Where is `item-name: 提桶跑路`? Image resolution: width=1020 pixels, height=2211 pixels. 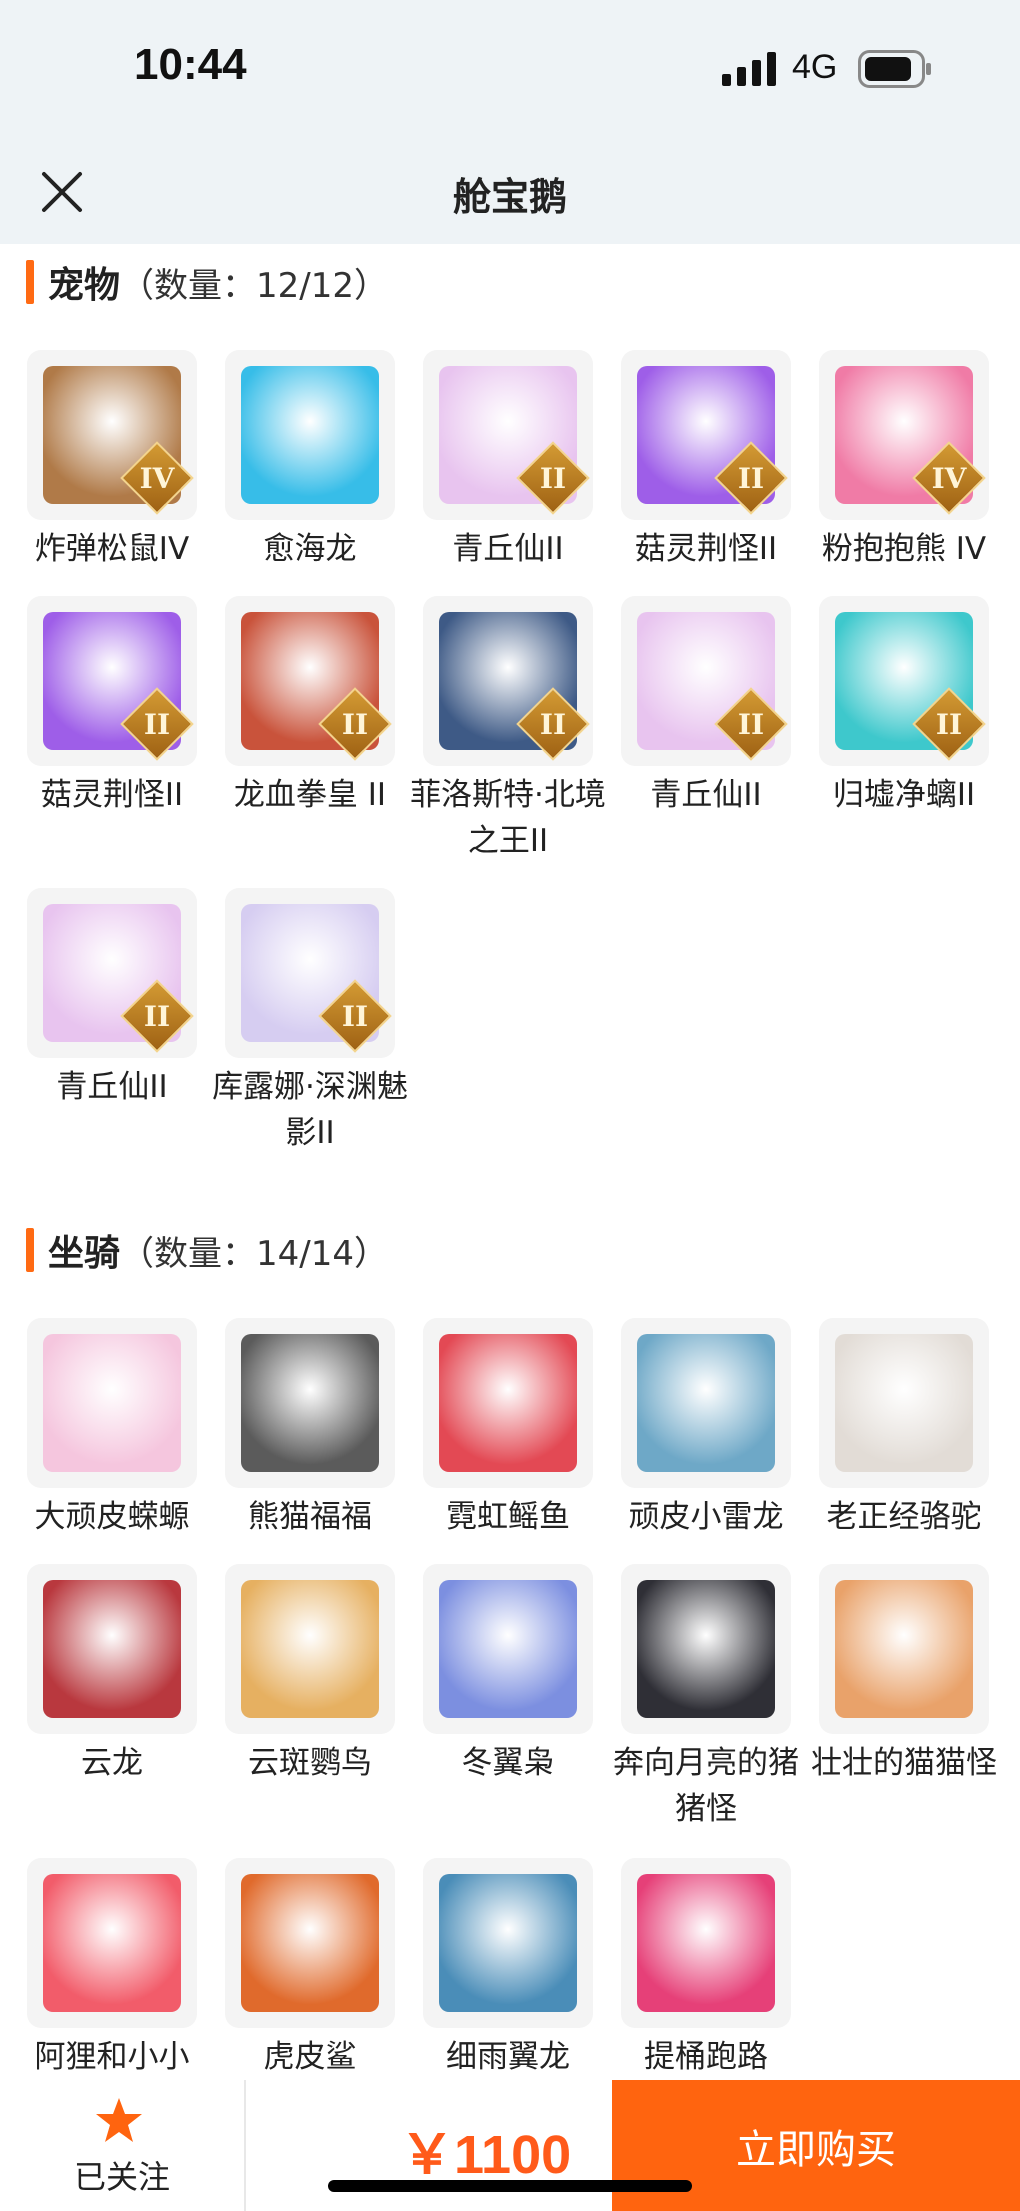
item-name: 提桶跑路 is located at coordinates (706, 2057).